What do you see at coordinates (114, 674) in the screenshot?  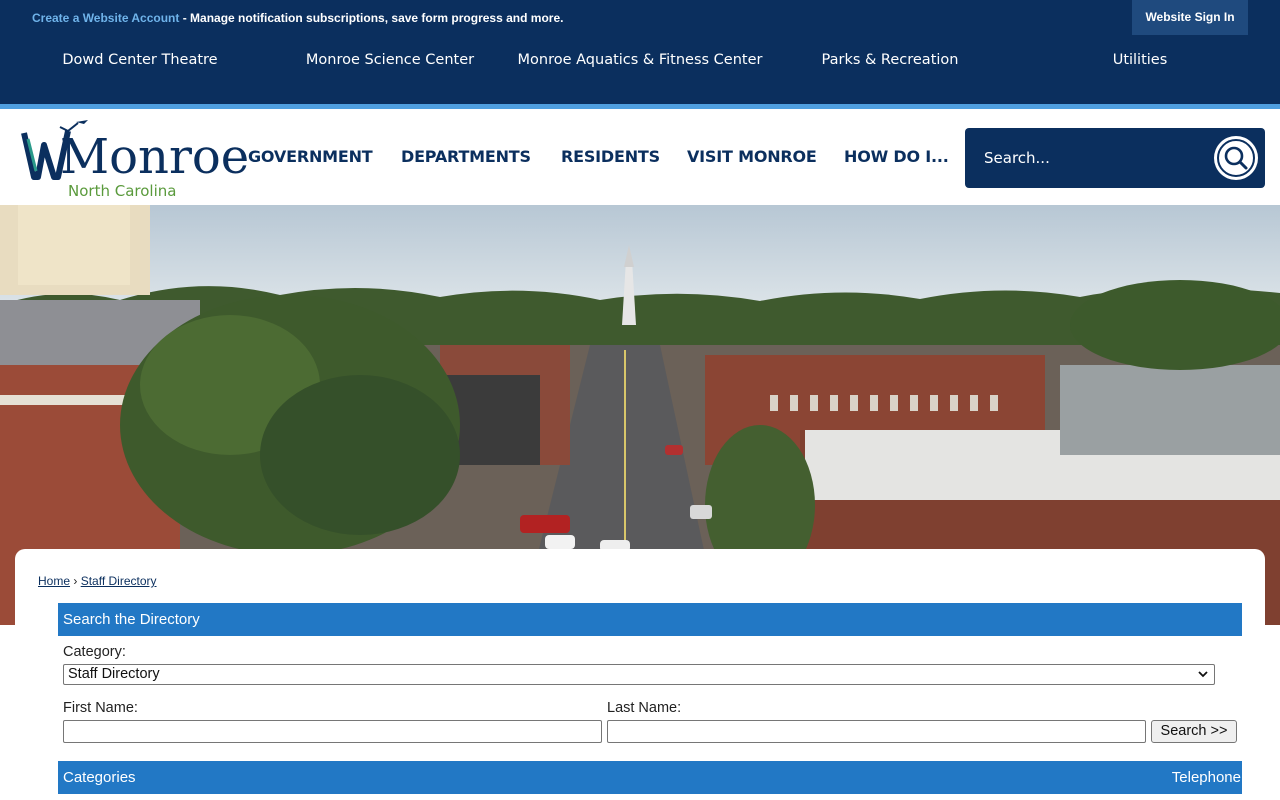 I see `category-selected-value: Staff Directory` at bounding box center [114, 674].